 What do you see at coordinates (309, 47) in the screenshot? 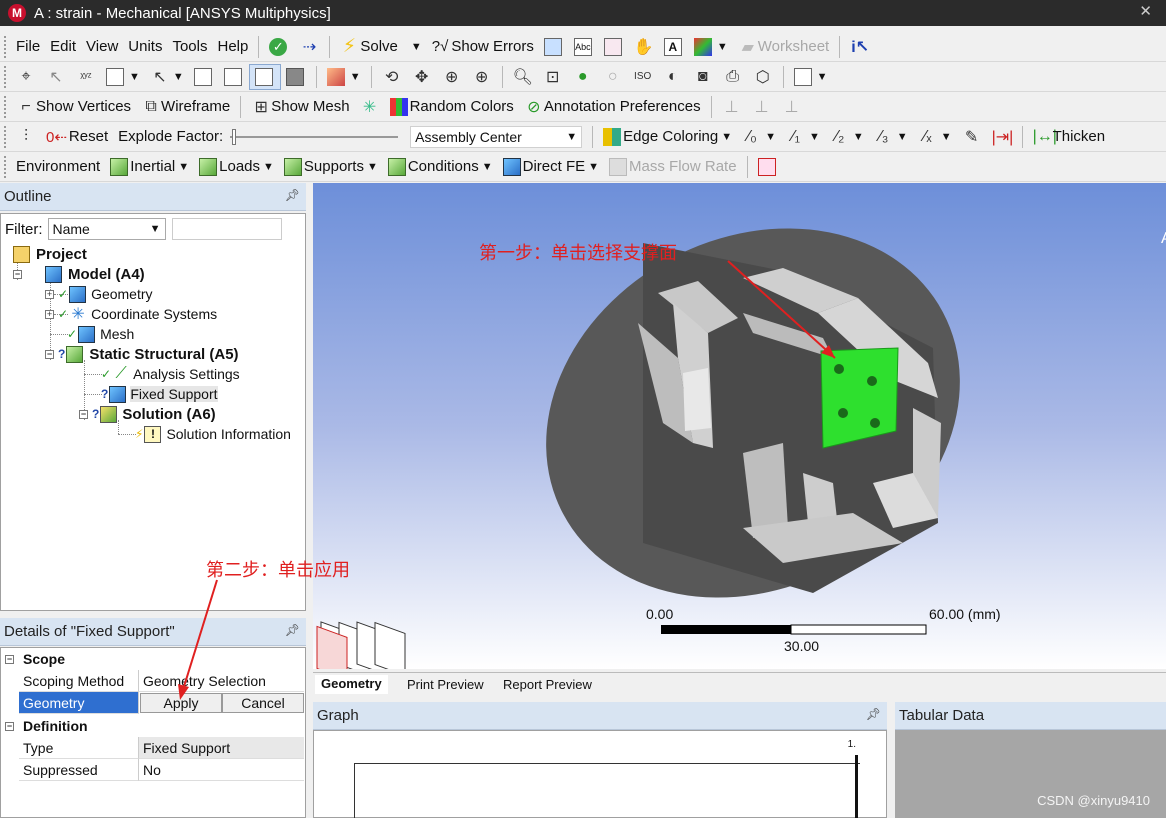
I see `tree-arrow-button: ⇢` at bounding box center [309, 47].